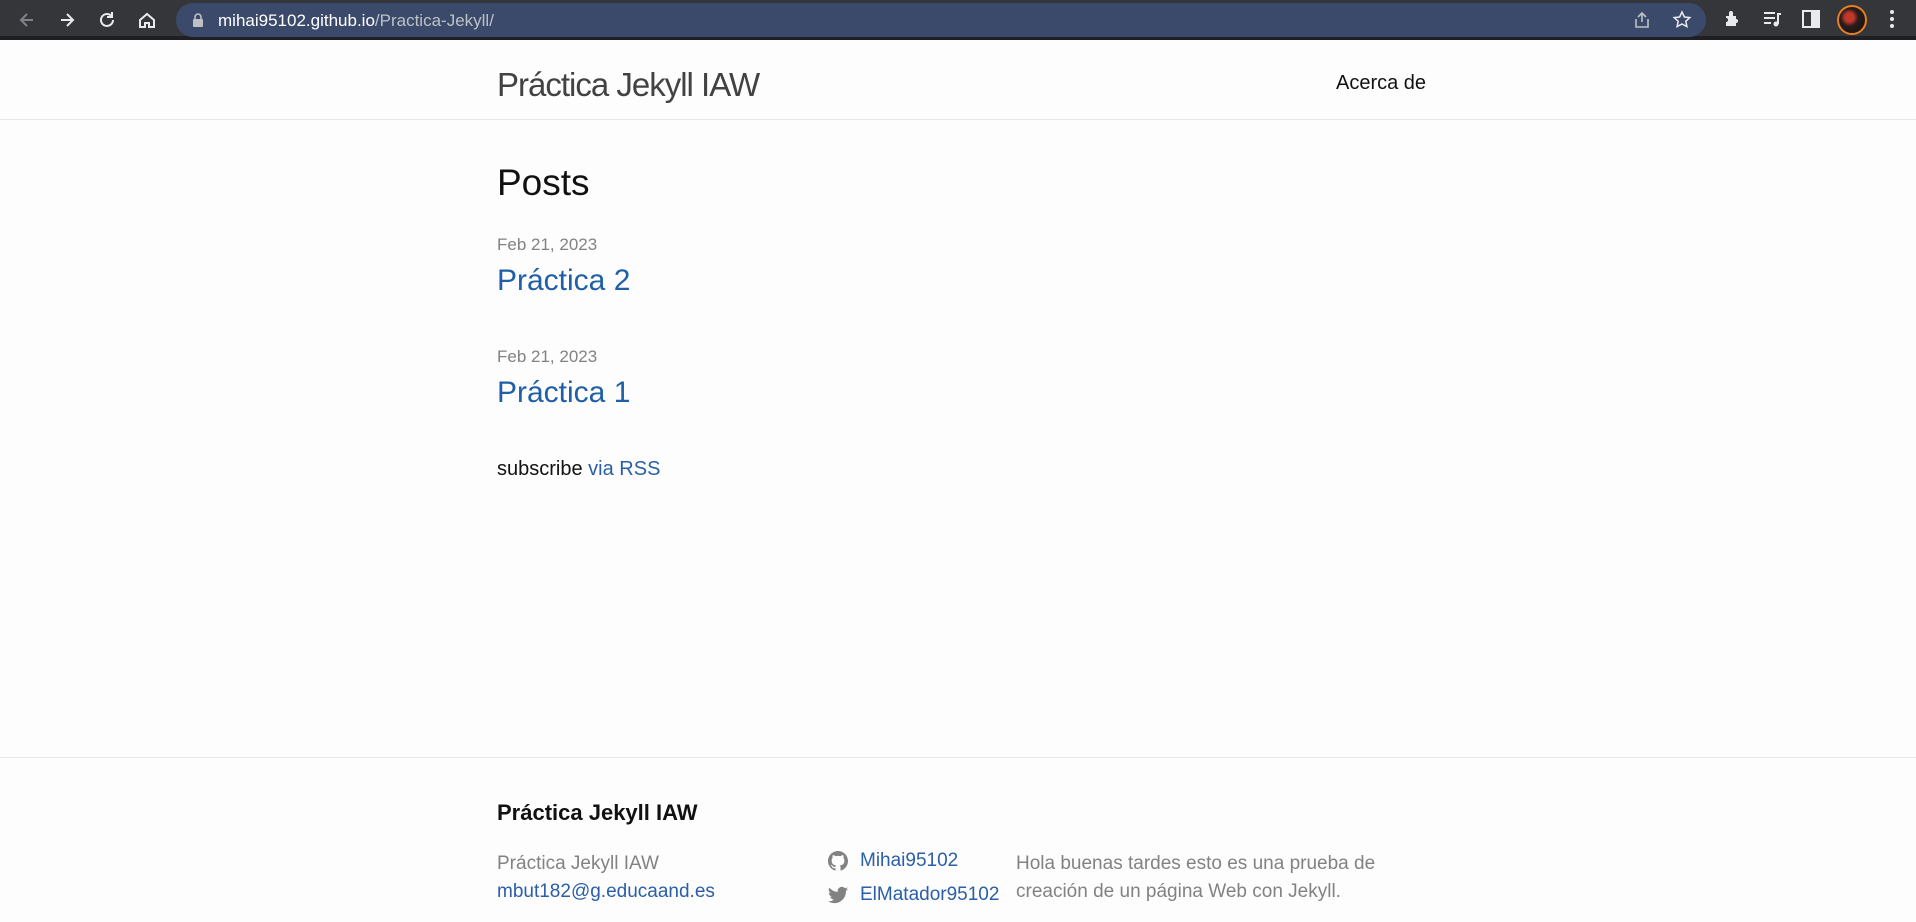 Image resolution: width=1916 pixels, height=922 pixels. I want to click on url-text: mihai95102.github.io/Practica-Jekyll/, so click(356, 21).